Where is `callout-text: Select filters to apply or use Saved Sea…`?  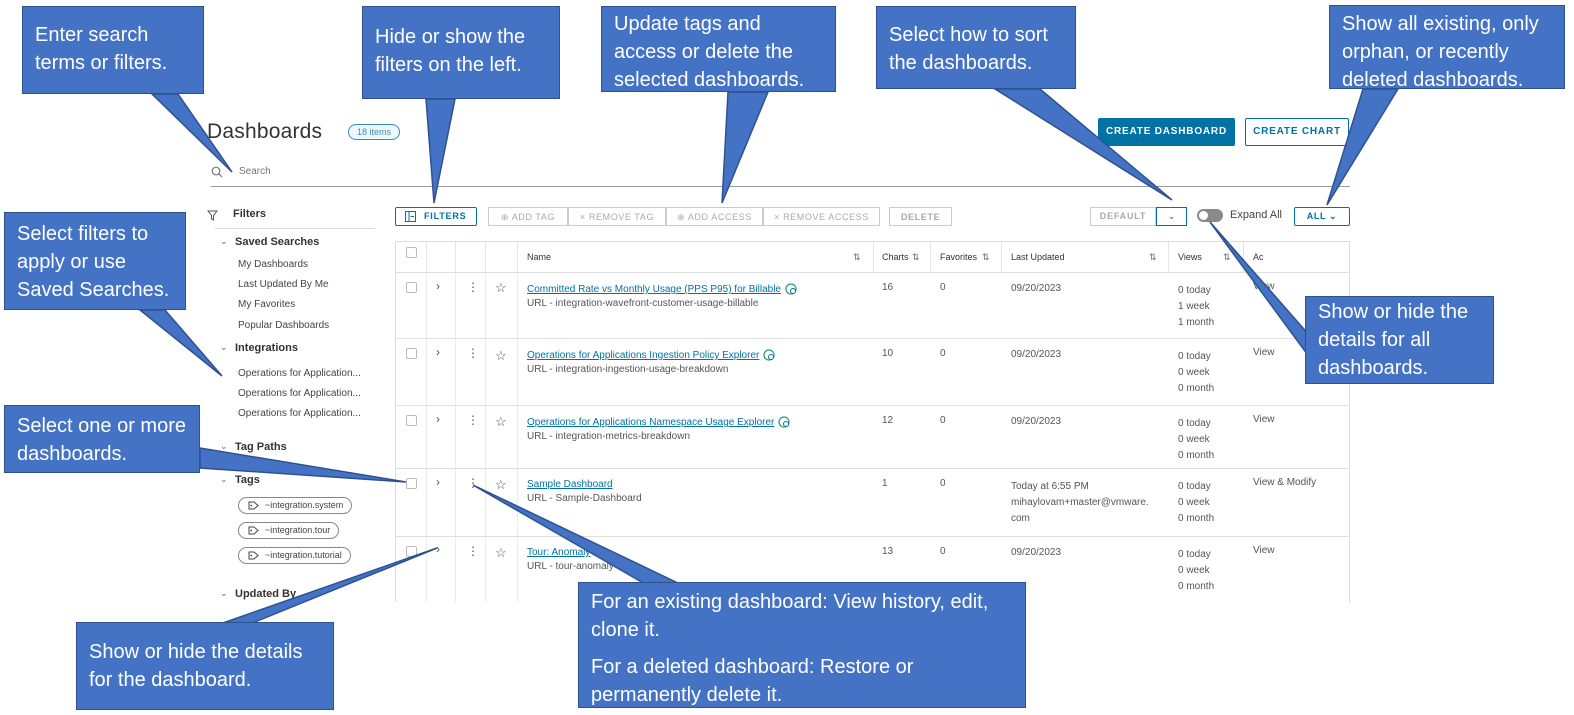
callout-text: Select filters to apply or use Saved Sea… is located at coordinates (93, 262).